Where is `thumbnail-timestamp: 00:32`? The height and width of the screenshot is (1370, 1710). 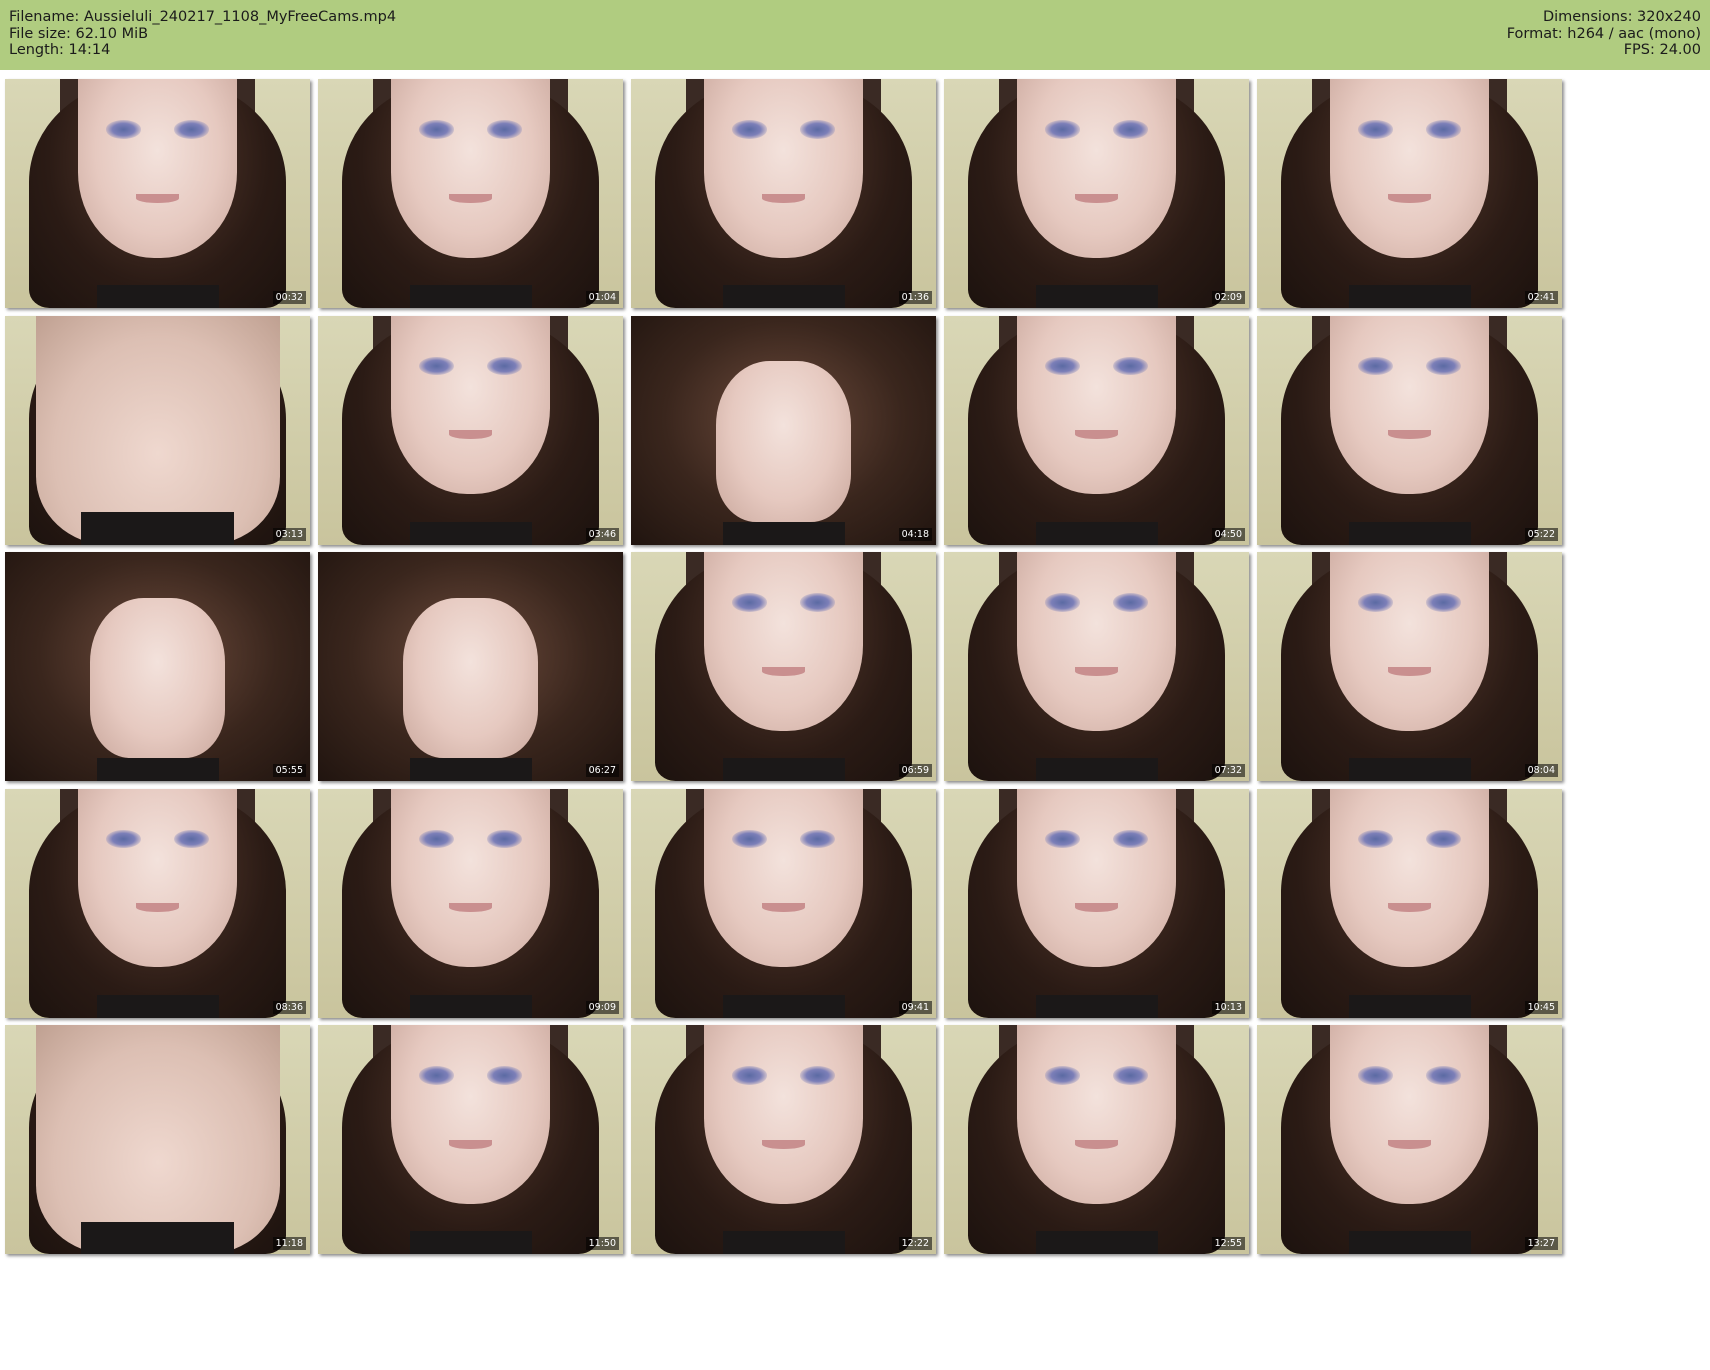 thumbnail-timestamp: 00:32 is located at coordinates (289, 297).